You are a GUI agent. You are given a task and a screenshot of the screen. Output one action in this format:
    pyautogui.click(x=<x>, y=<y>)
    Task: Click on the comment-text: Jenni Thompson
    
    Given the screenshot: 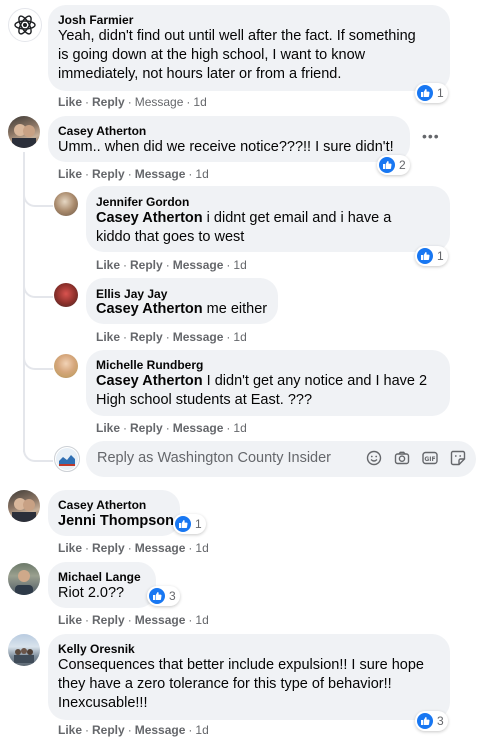 What is the action you would take?
    pyautogui.click(x=120, y=521)
    